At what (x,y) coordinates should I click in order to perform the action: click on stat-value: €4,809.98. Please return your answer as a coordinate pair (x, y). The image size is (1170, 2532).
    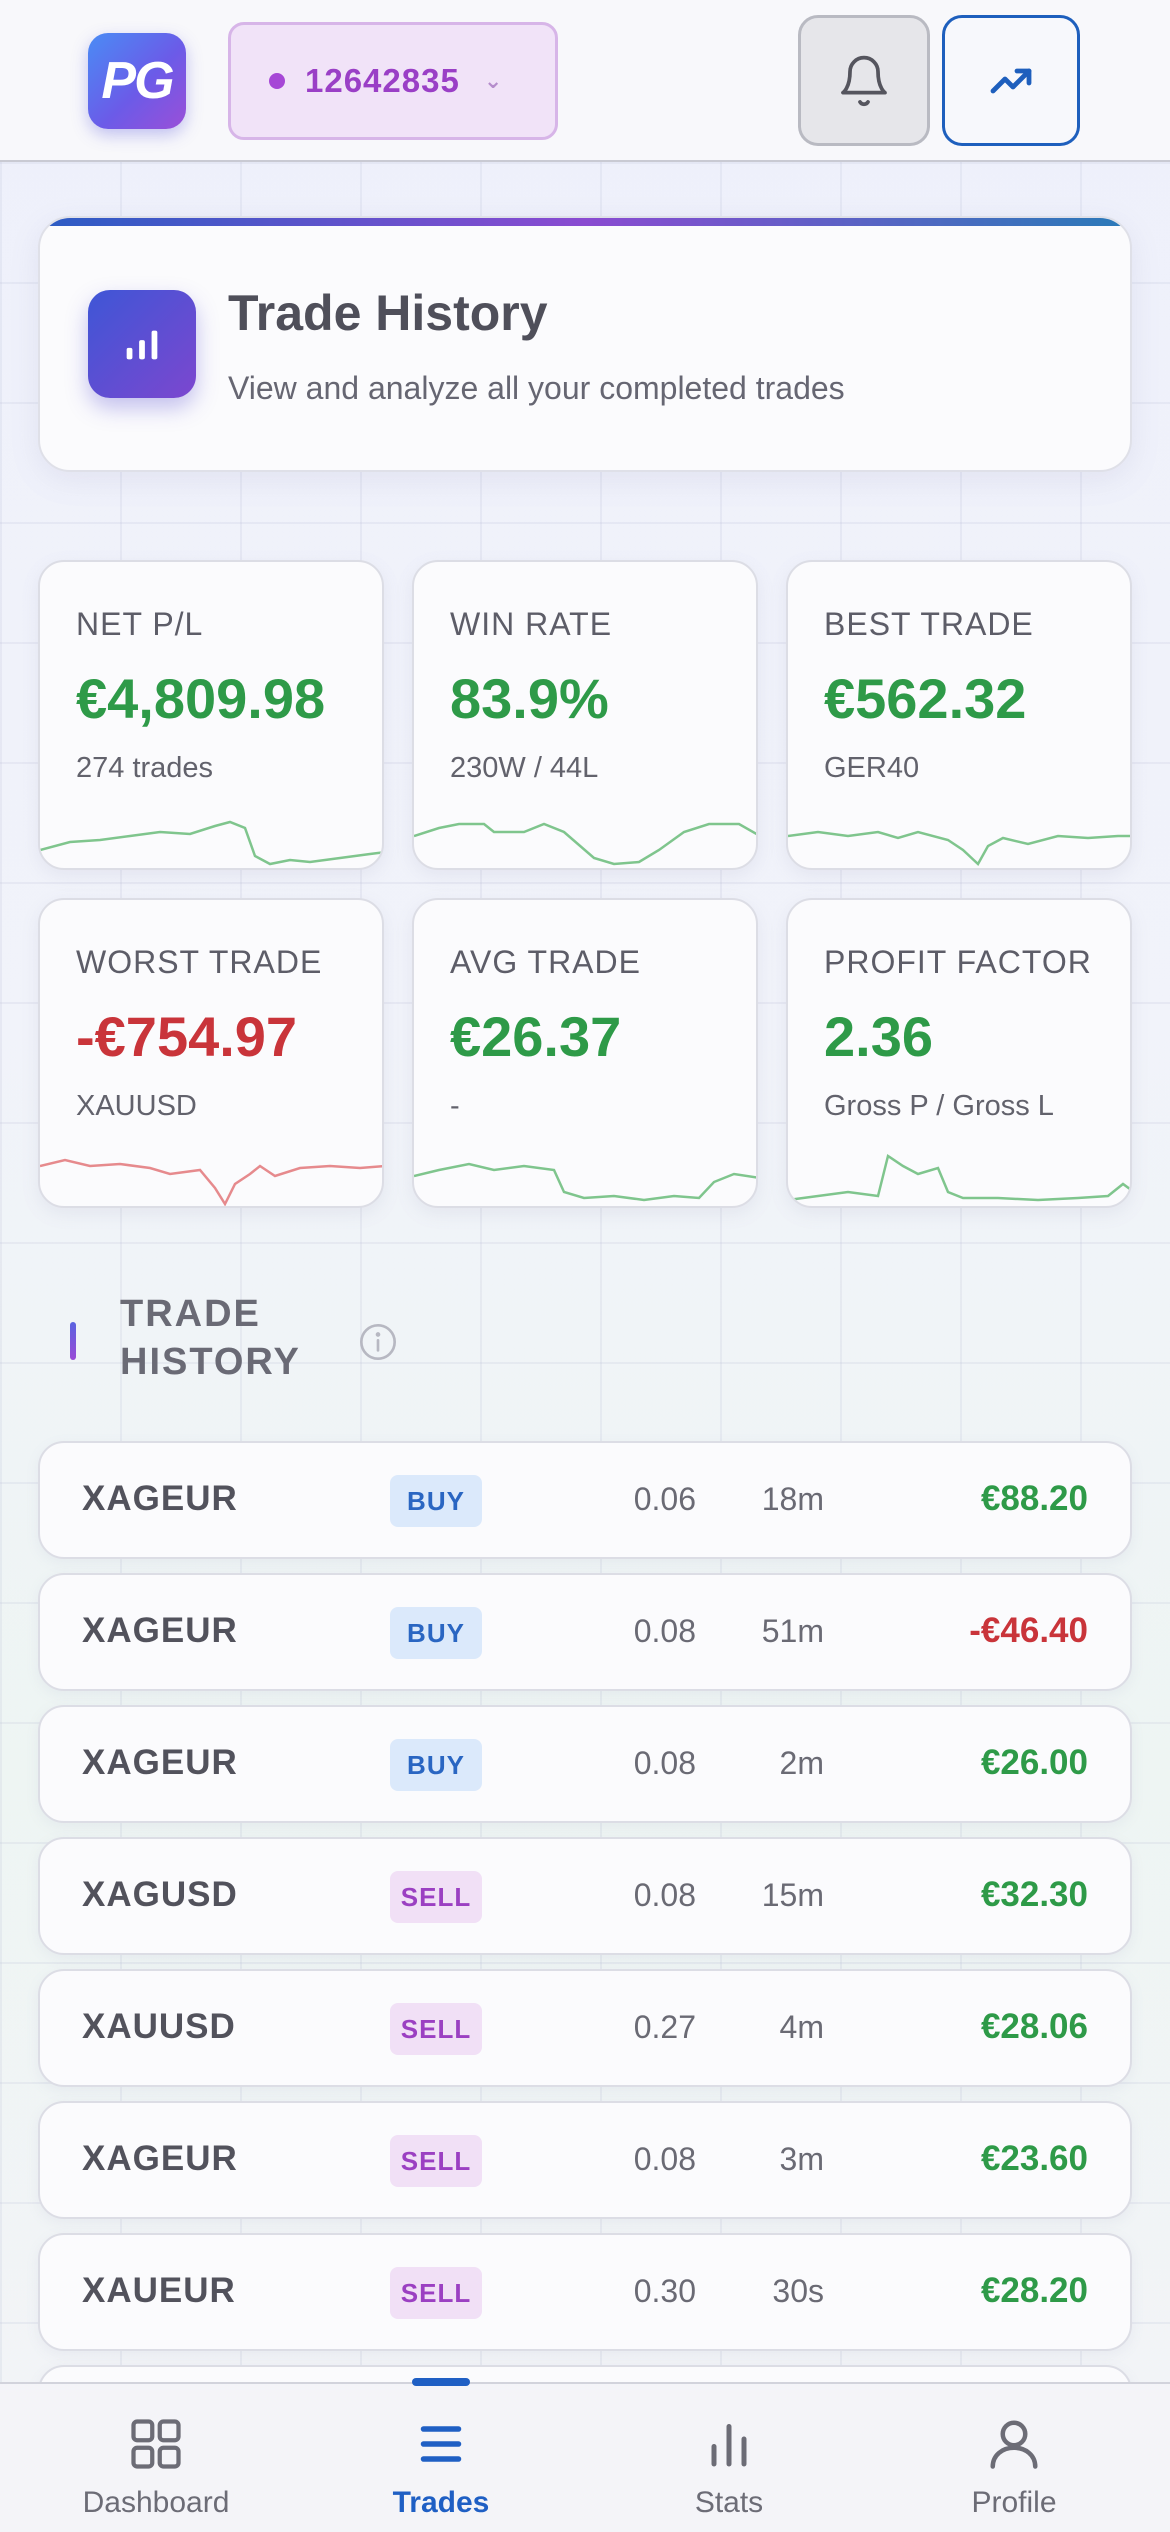
    Looking at the image, I should click on (201, 698).